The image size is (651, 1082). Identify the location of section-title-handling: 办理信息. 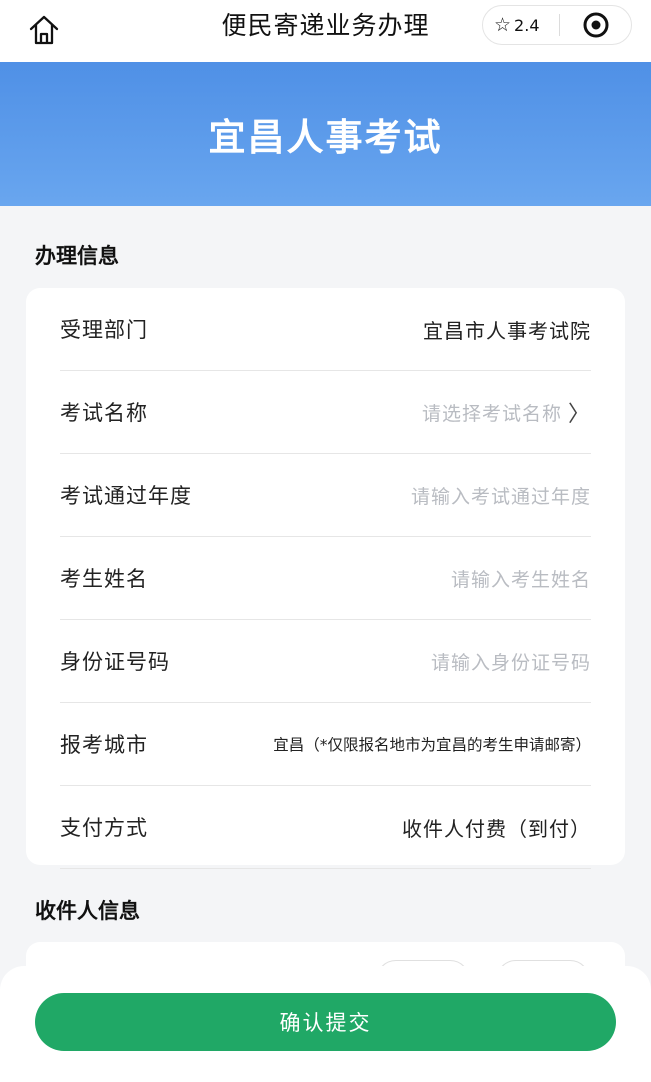
(77, 256).